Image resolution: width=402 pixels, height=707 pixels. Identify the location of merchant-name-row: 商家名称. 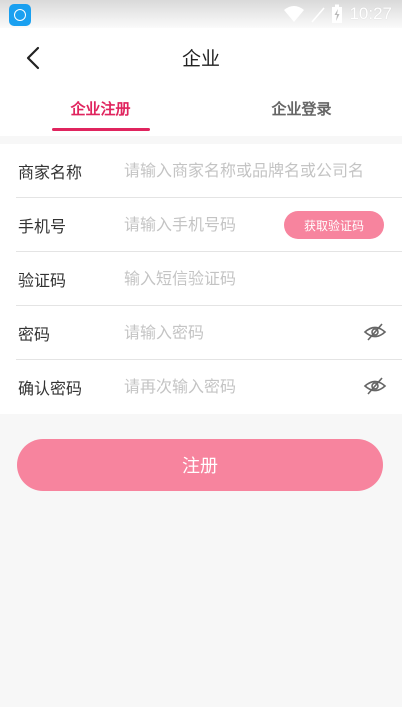
(209, 171).